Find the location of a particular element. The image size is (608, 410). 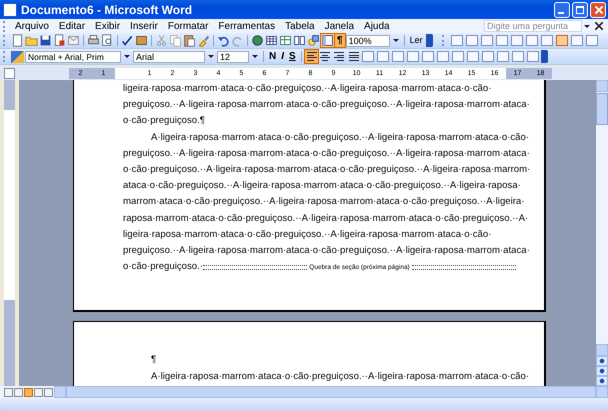

undo-arrow-icon is located at coordinates (223, 40).